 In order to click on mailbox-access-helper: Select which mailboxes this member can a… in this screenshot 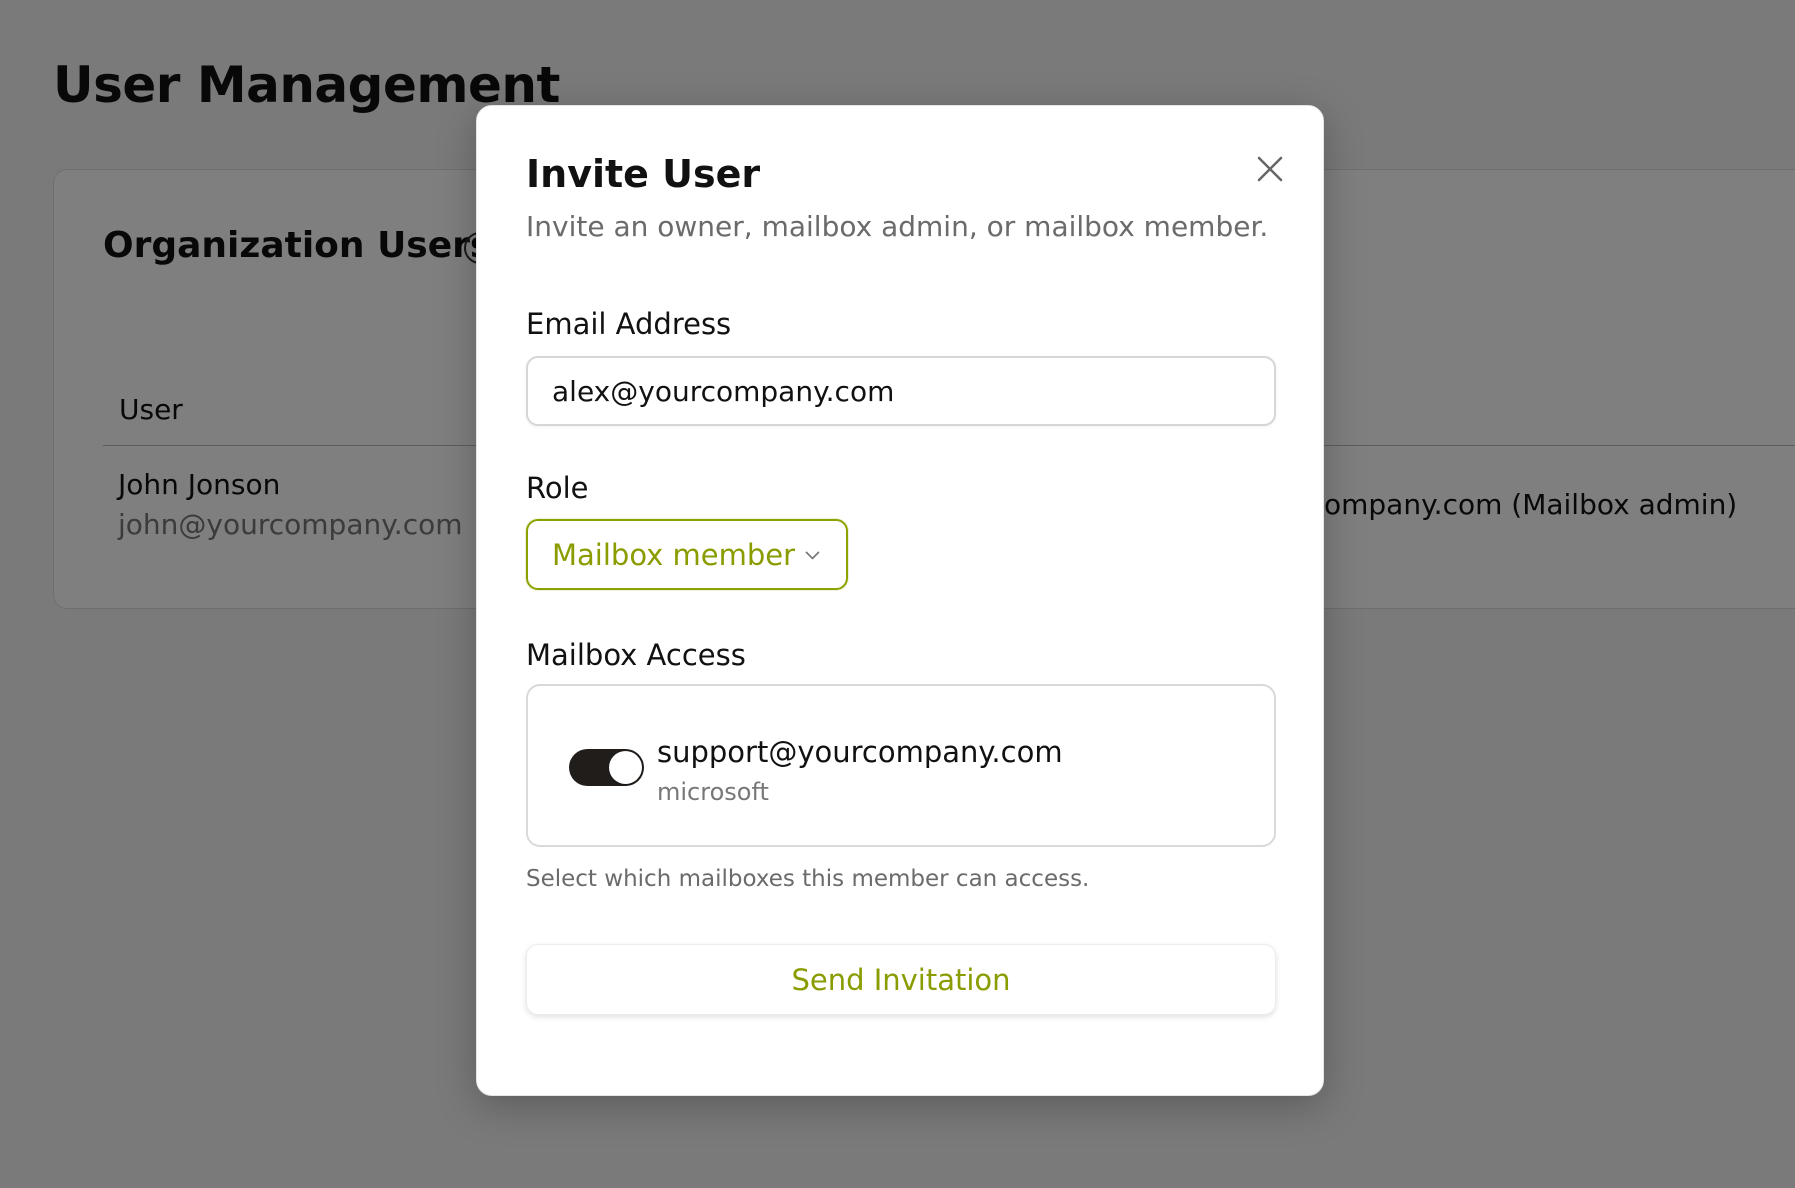, I will do `click(808, 879)`.